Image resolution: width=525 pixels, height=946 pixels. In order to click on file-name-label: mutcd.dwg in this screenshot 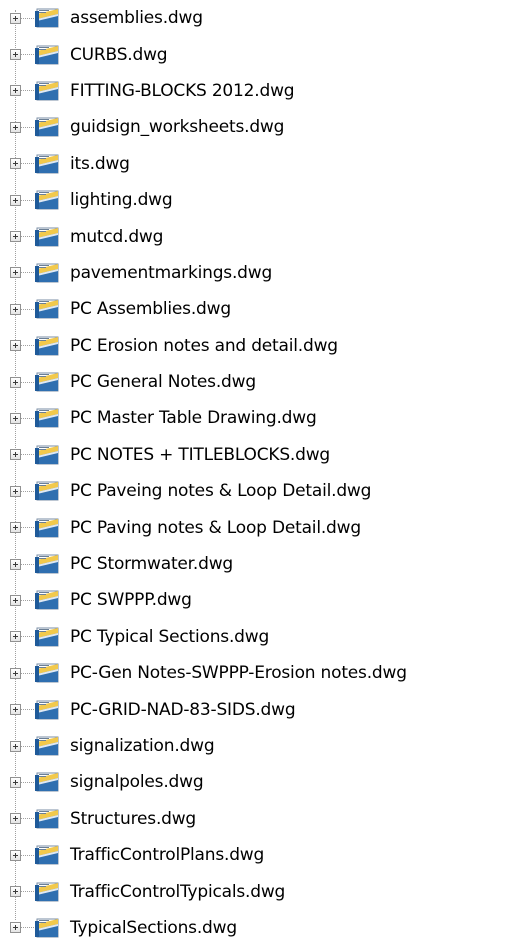, I will do `click(117, 236)`.